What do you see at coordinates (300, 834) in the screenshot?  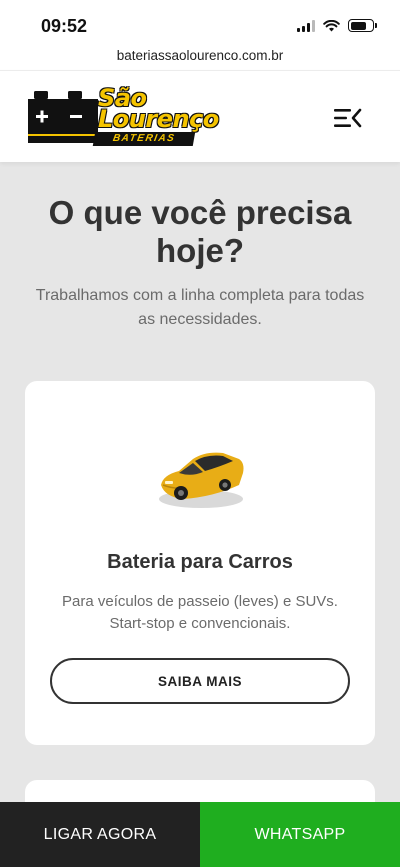 I see `whatsapp-button: WHATSAPP` at bounding box center [300, 834].